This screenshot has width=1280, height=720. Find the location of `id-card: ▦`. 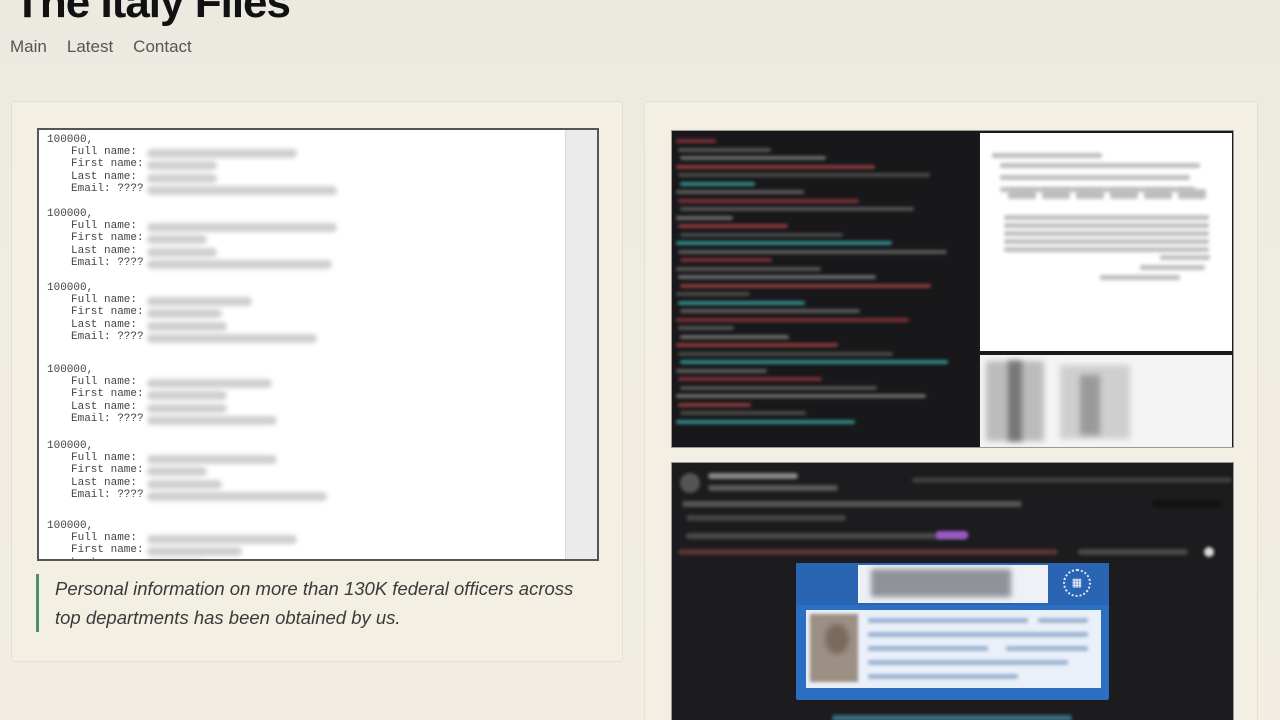

id-card: ▦ is located at coordinates (952, 631).